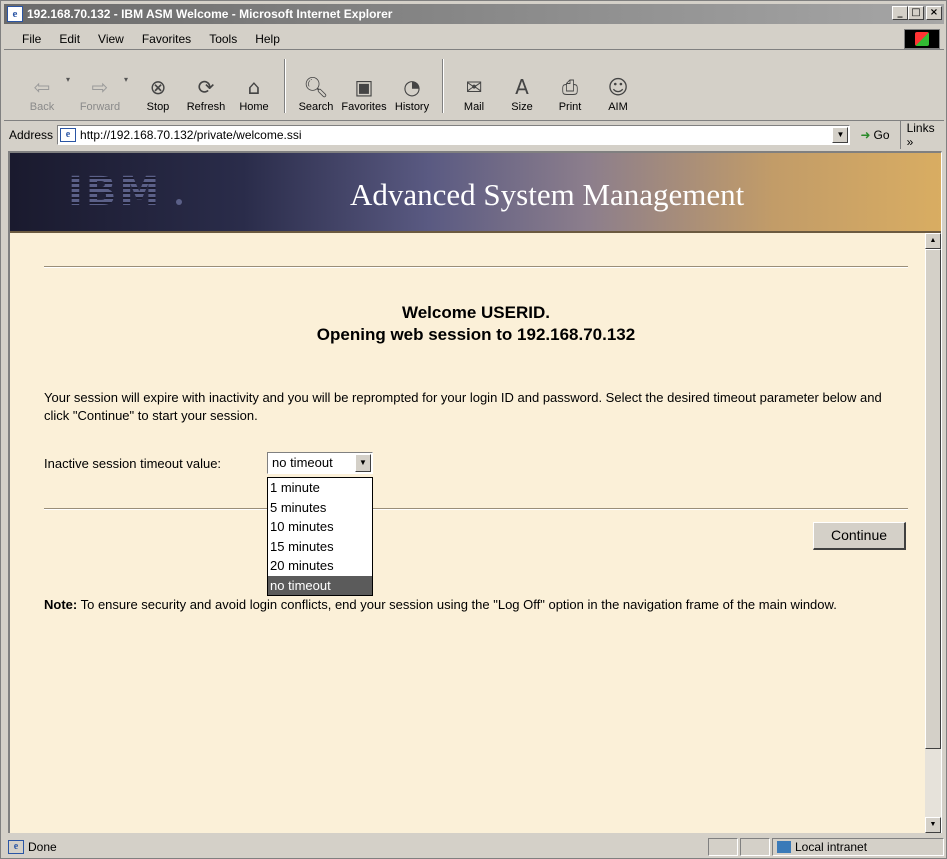  Describe the element at coordinates (865, 135) in the screenshot. I see `go-arrow-icon: ➜` at that location.